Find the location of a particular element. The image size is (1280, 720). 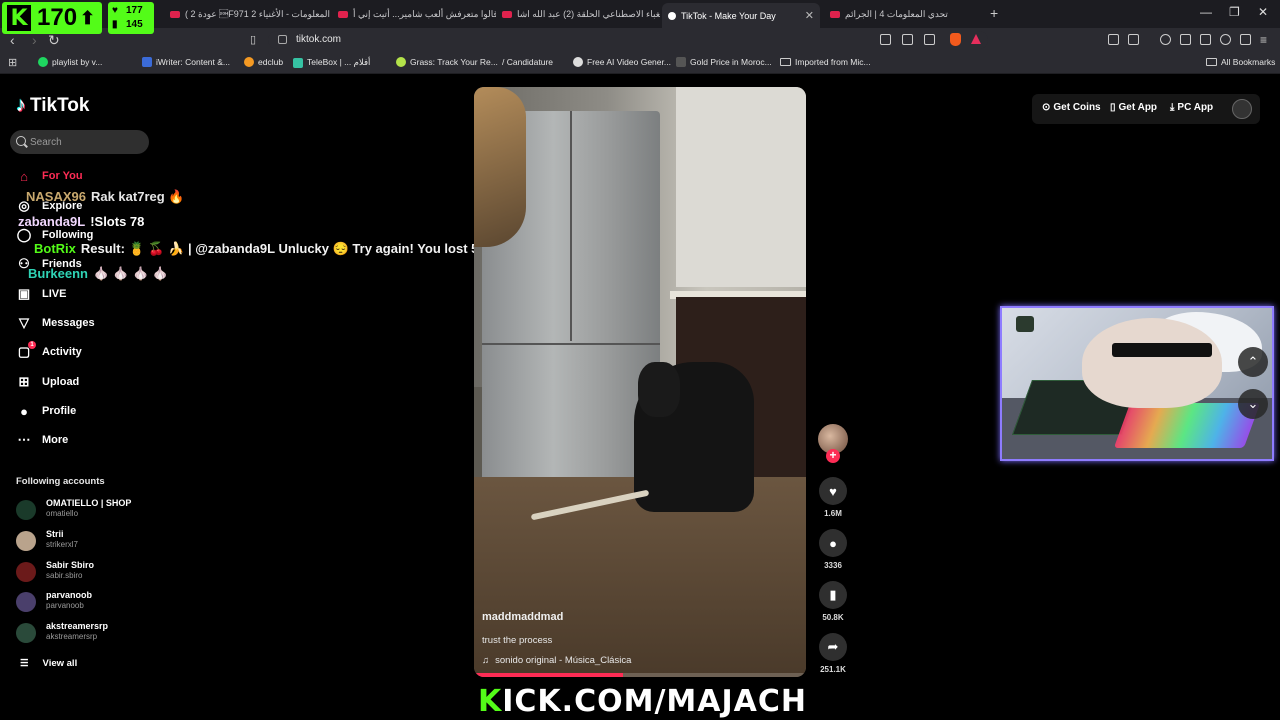

share-button: ➦ 251.1K is located at coordinates (833, 653).